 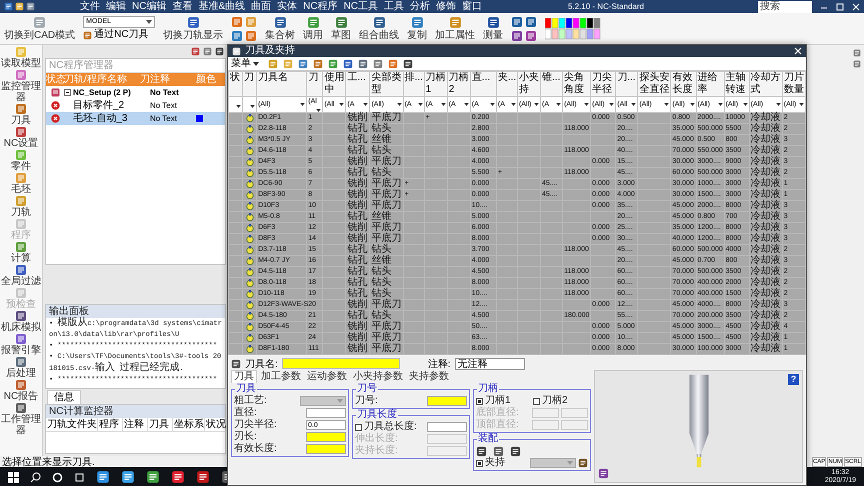 What do you see at coordinates (21, 419) in the screenshot?
I see `sidebar-item: 工作管理器` at bounding box center [21, 419].